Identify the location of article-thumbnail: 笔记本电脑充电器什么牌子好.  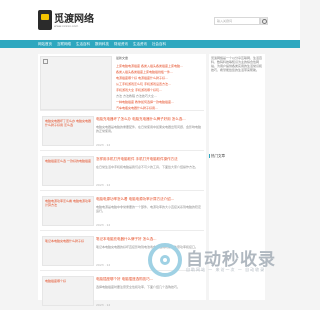
(68, 251).